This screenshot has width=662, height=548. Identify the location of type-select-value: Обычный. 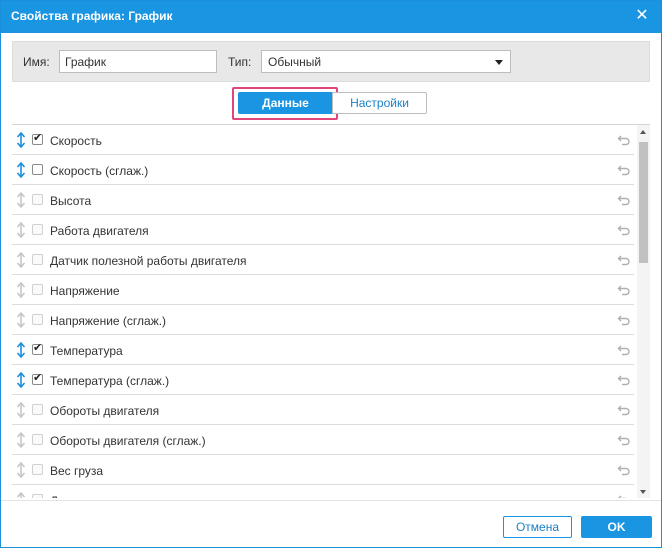
(295, 62).